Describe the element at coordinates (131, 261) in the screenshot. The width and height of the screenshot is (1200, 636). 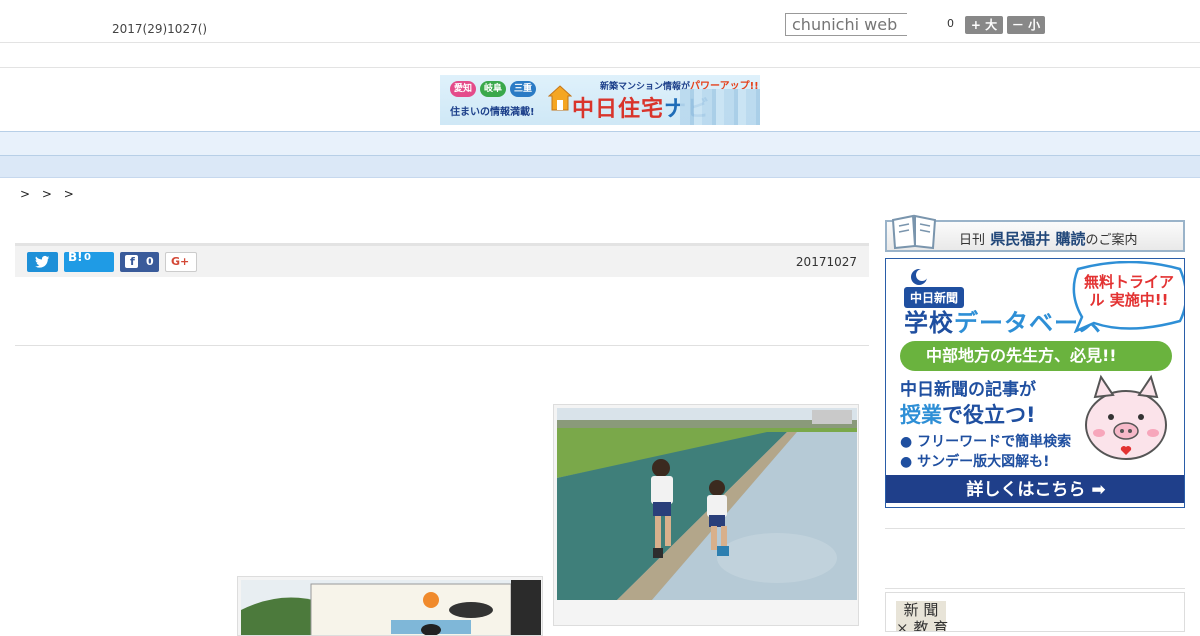
I see `facebook-icon: f` at that location.